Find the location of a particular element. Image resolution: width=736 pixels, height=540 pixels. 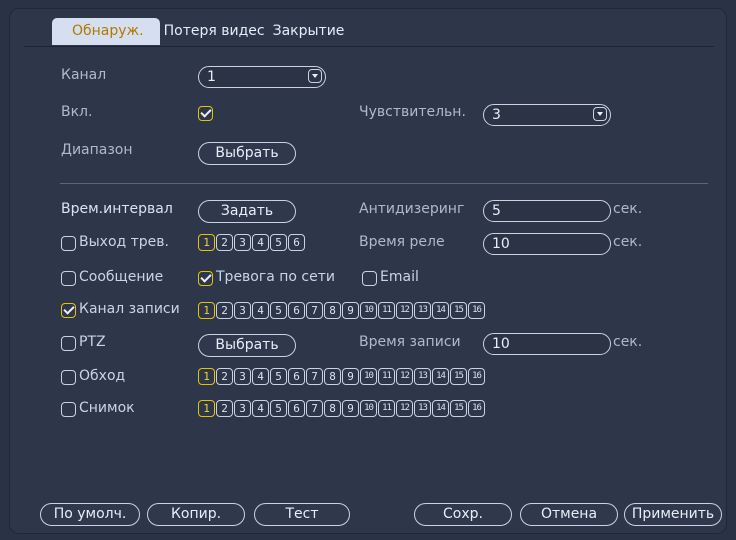

default-button: По умолч. is located at coordinates (90, 514).